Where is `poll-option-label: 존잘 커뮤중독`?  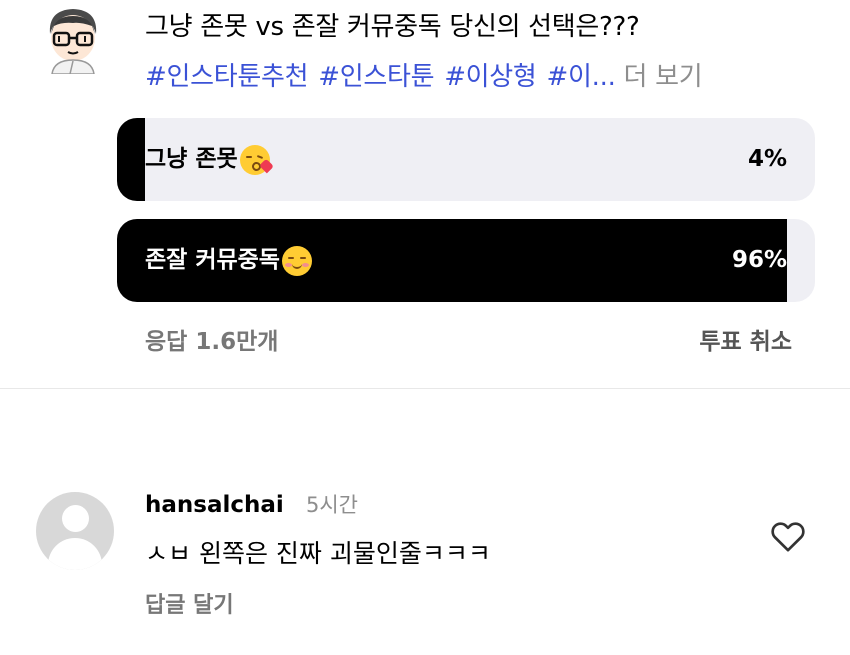 poll-option-label: 존잘 커뮤중독 is located at coordinates (228, 260).